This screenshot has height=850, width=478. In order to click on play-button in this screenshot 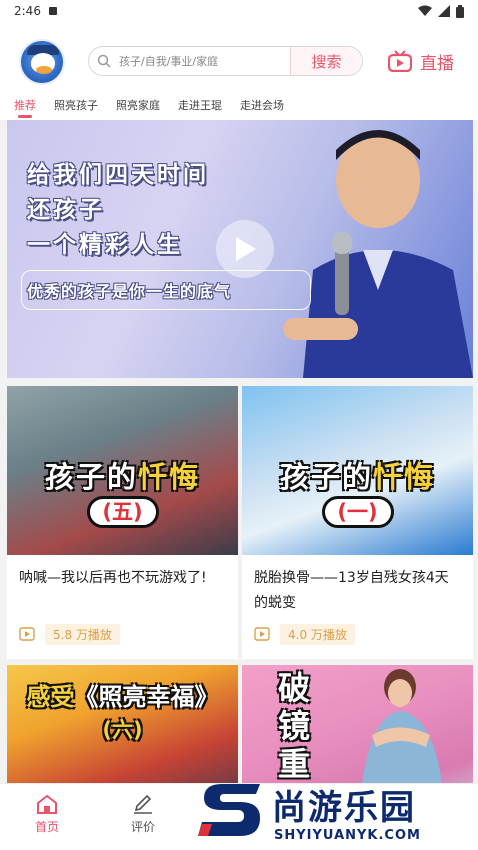, I will do `click(245, 249)`.